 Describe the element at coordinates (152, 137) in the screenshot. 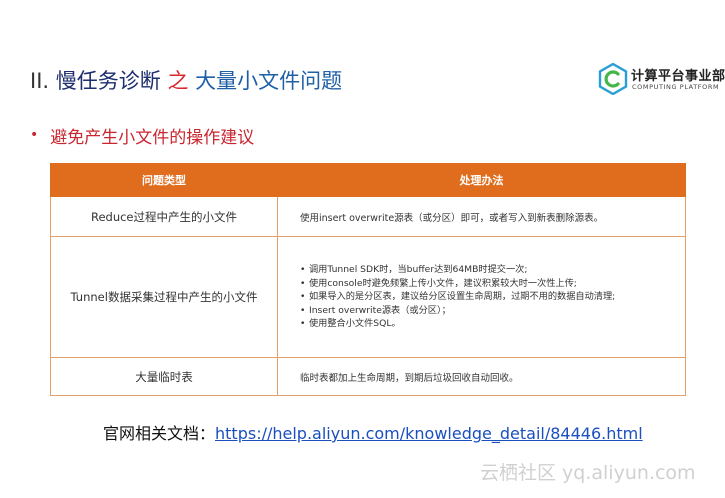

I see `section-bullet-text: 避免产生小文件的操作建议` at that location.